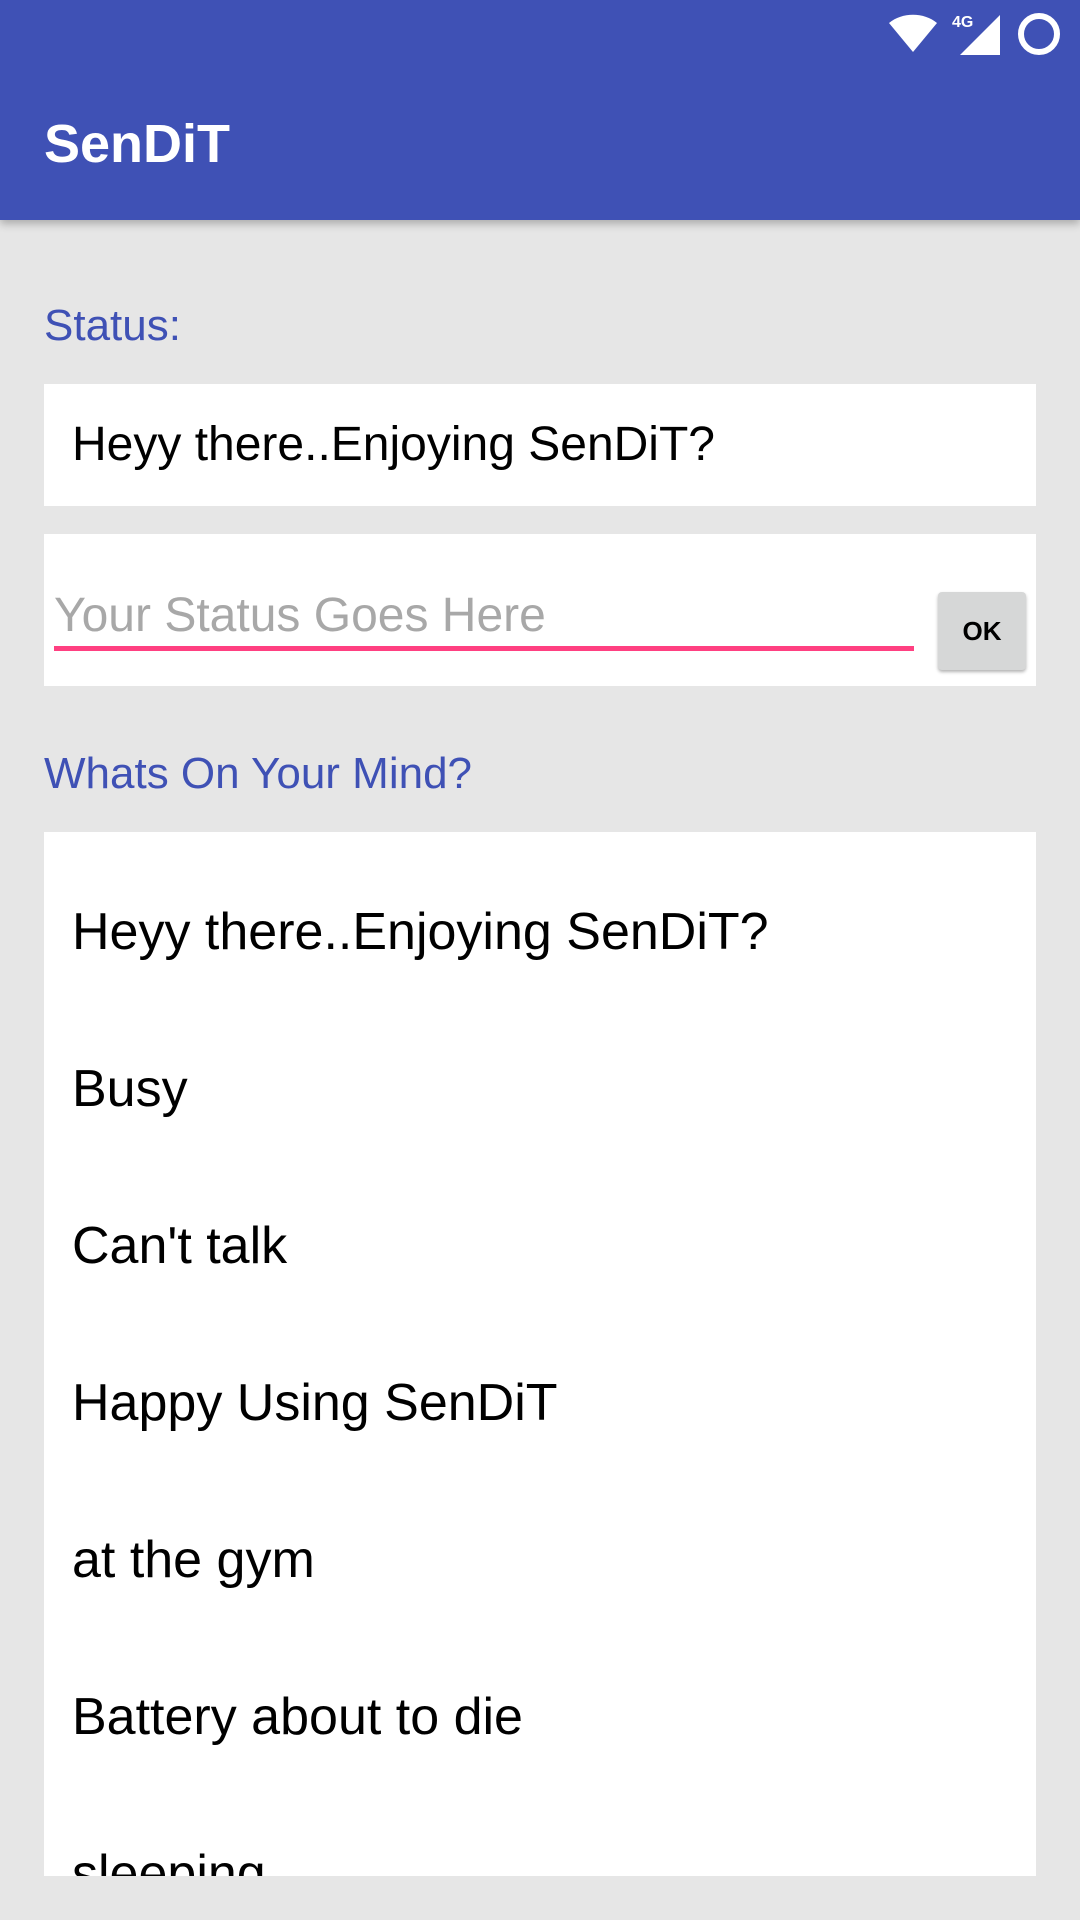 The height and width of the screenshot is (1920, 1080). What do you see at coordinates (484, 617) in the screenshot?
I see `status-input` at bounding box center [484, 617].